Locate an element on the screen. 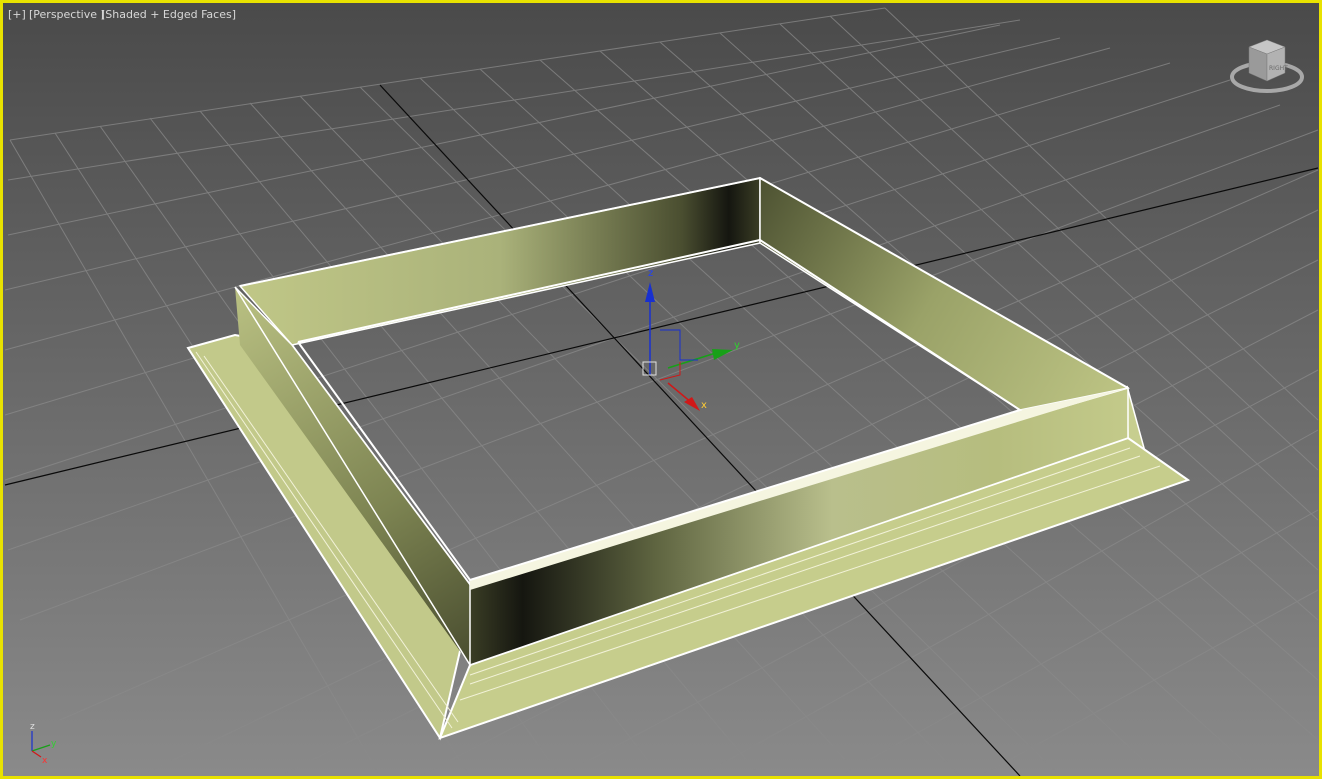 The height and width of the screenshot is (779, 1322). world-axis-y-label: y is located at coordinates (54, 744).